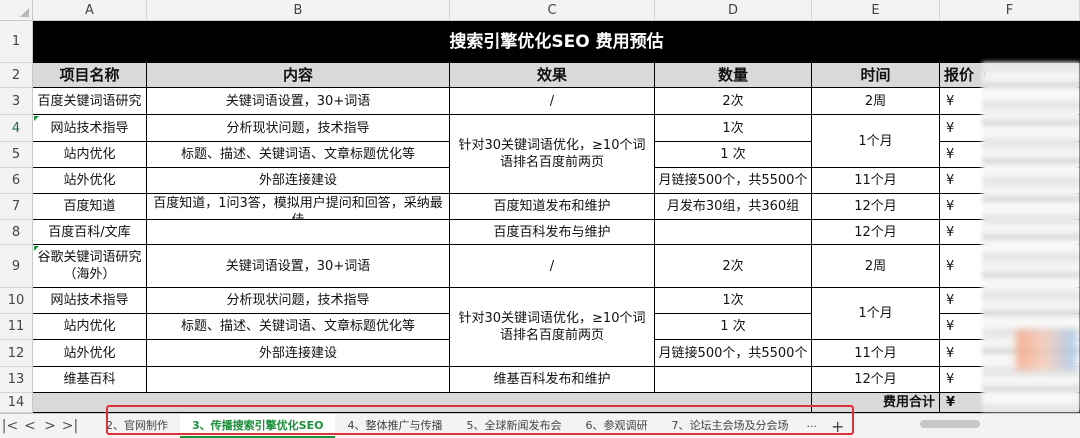 Image resolution: width=1080 pixels, height=438 pixels. I want to click on sheet-tab: 2、官网制作, so click(137, 426).